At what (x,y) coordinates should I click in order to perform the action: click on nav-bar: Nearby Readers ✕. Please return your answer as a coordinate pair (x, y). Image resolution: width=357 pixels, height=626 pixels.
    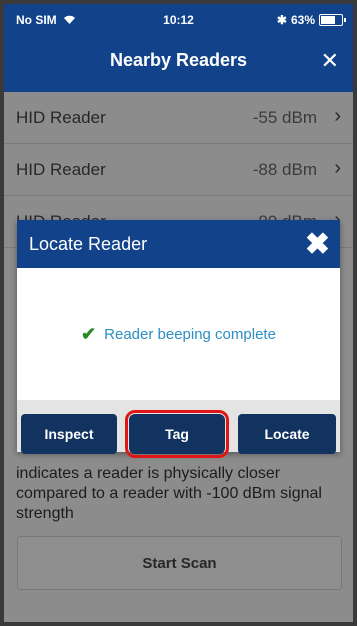
    Looking at the image, I should click on (178, 62).